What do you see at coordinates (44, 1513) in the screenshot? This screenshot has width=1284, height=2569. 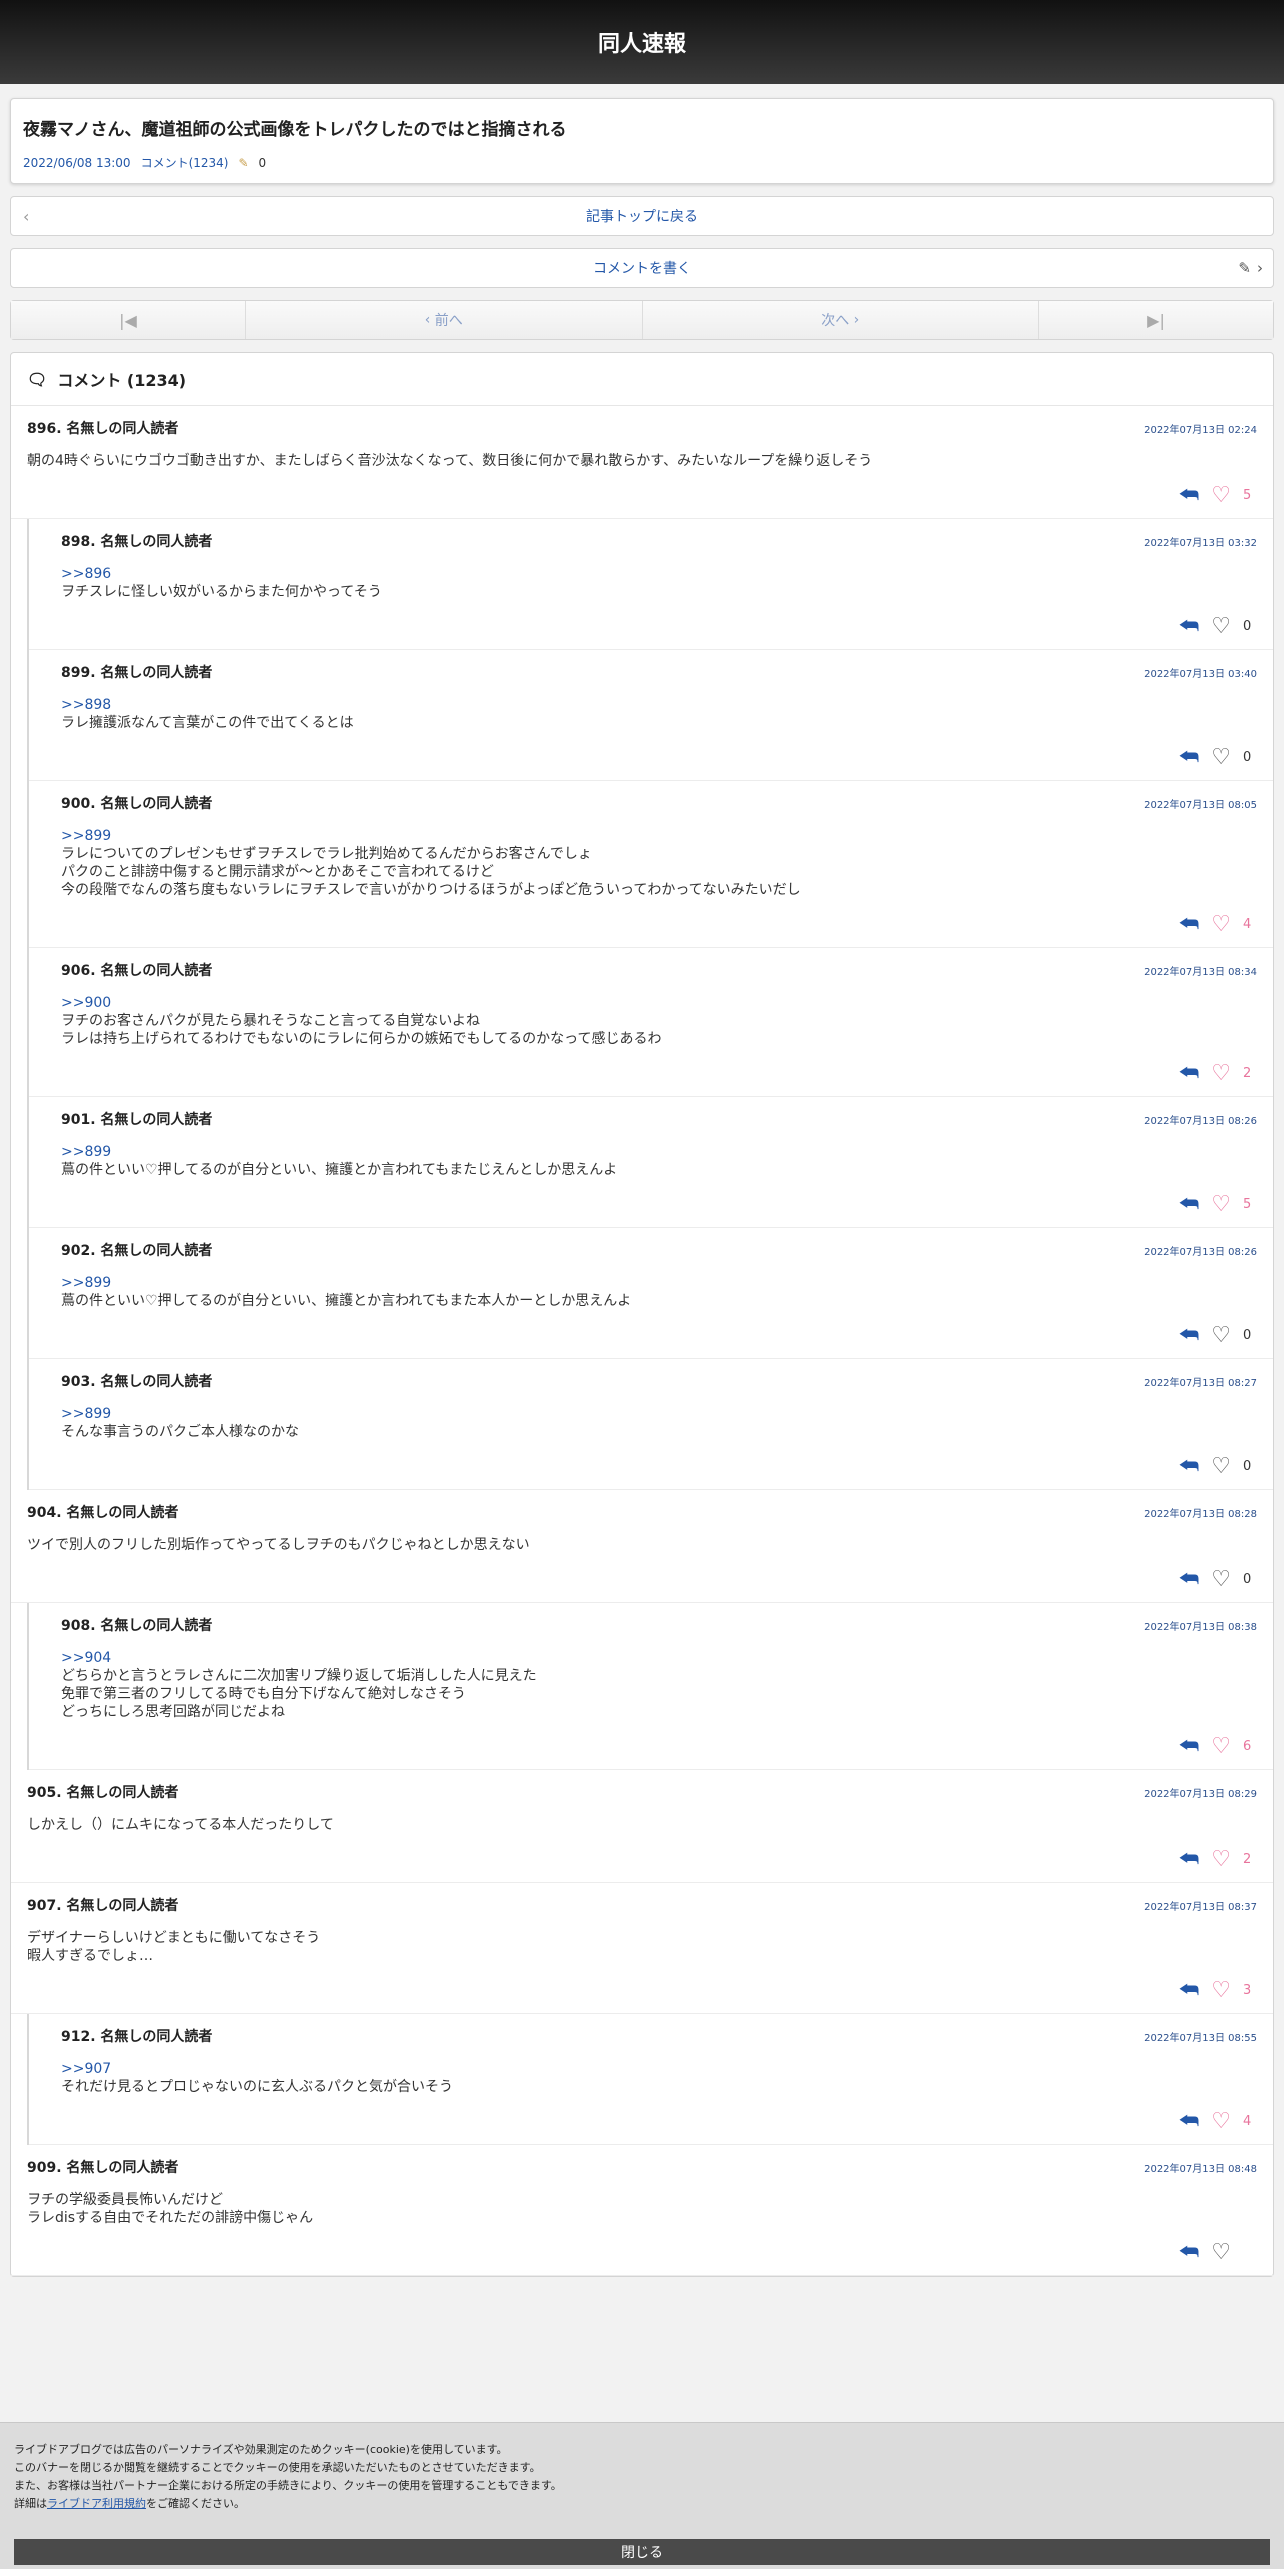 I see `comment-number: 904.` at bounding box center [44, 1513].